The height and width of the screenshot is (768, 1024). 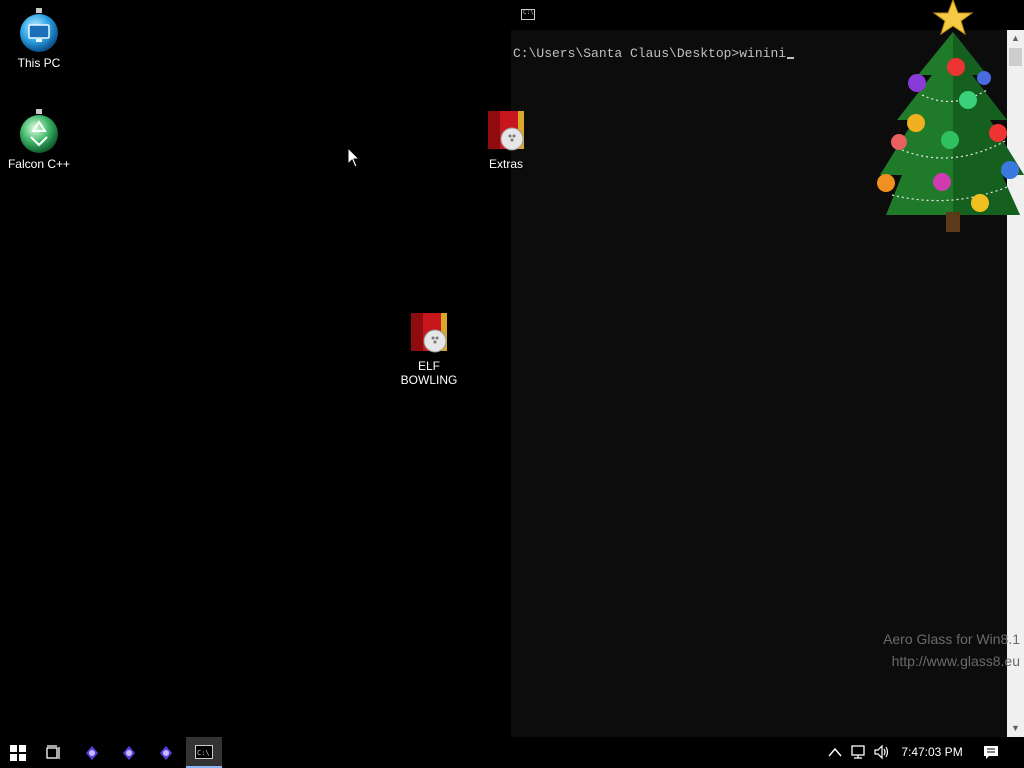 I want to click on desktop-icon-falcon-cpp: Falcon C++, so click(x=39, y=140).